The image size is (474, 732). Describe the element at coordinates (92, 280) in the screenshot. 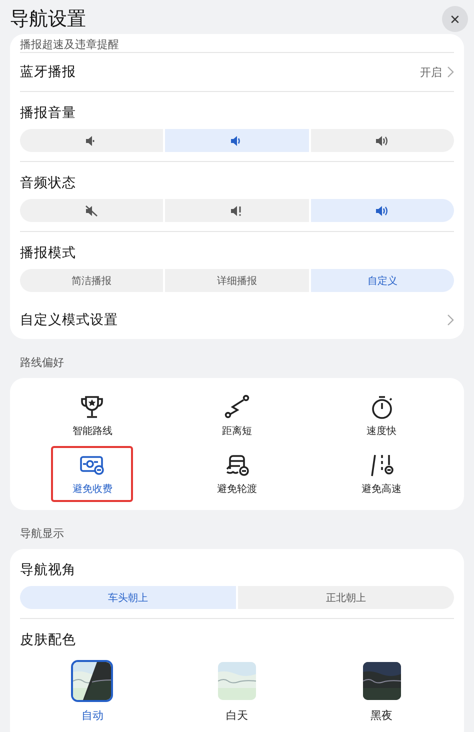

I see `mode-option: 简洁播报` at that location.